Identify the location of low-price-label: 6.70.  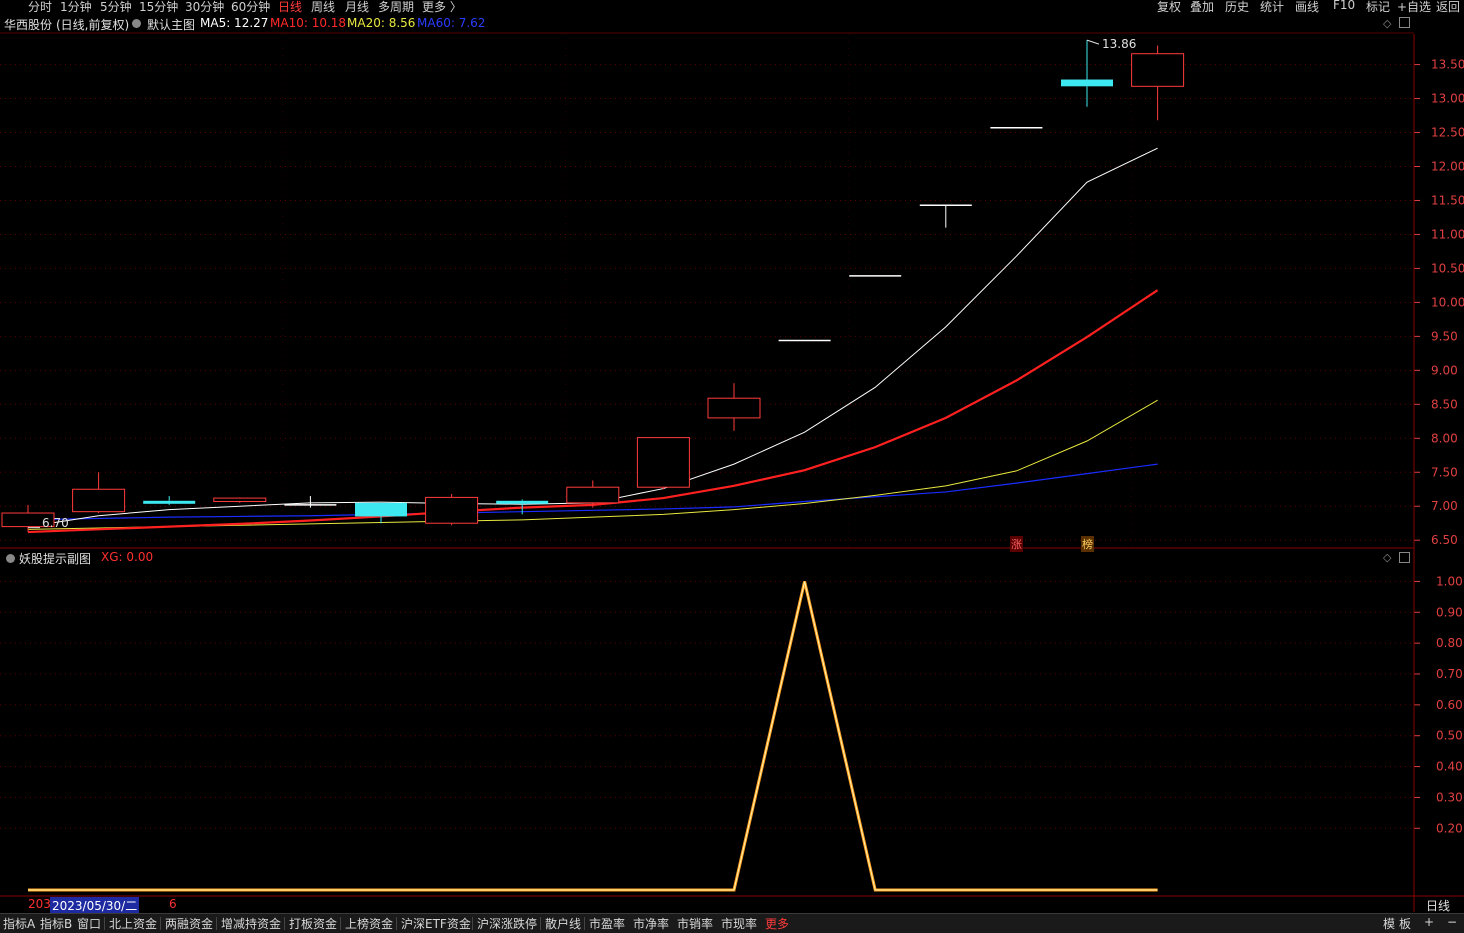
(55, 523).